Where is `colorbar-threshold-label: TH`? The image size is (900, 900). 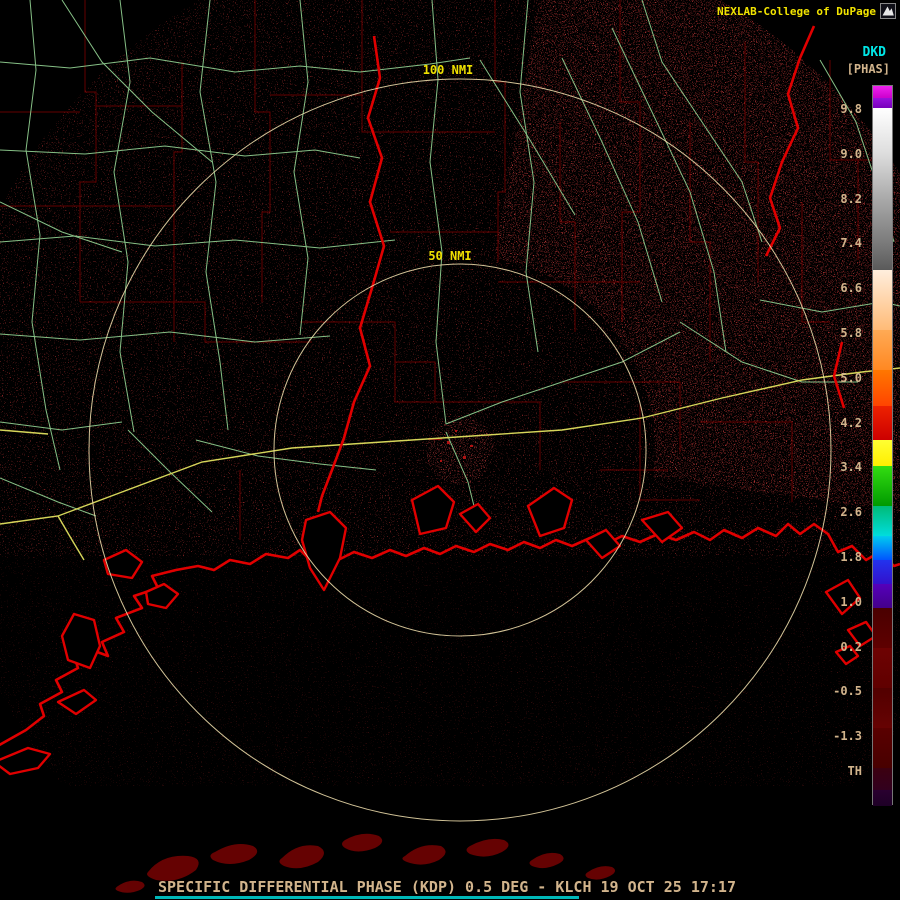 colorbar-threshold-label: TH is located at coordinates (854, 771).